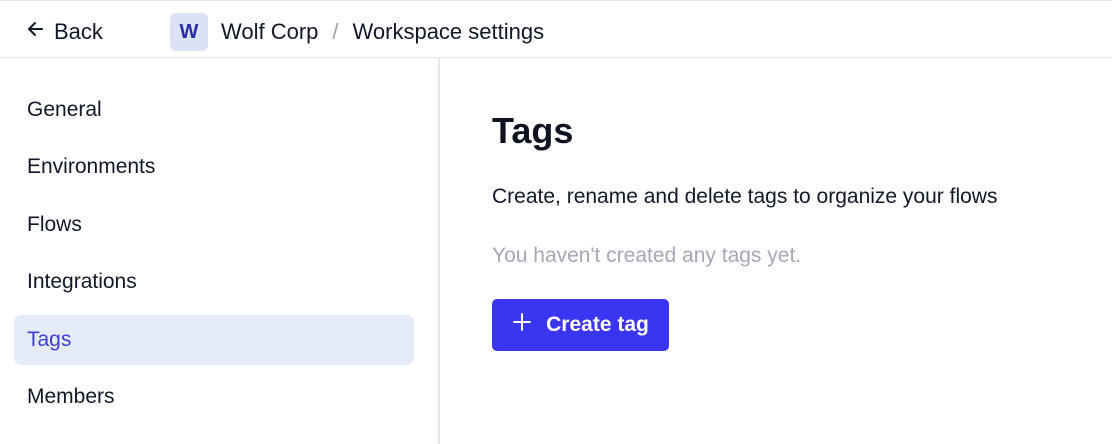 The width and height of the screenshot is (1112, 444). What do you see at coordinates (533, 130) in the screenshot?
I see `page-title: Tags` at bounding box center [533, 130].